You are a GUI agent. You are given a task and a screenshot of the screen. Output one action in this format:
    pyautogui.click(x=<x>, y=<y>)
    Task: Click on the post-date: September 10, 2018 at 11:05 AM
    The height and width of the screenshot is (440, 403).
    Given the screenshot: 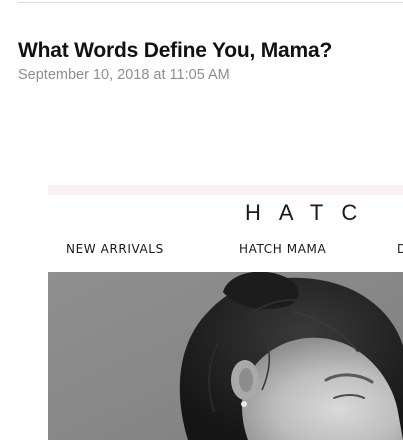 What is the action you would take?
    pyautogui.click(x=124, y=75)
    